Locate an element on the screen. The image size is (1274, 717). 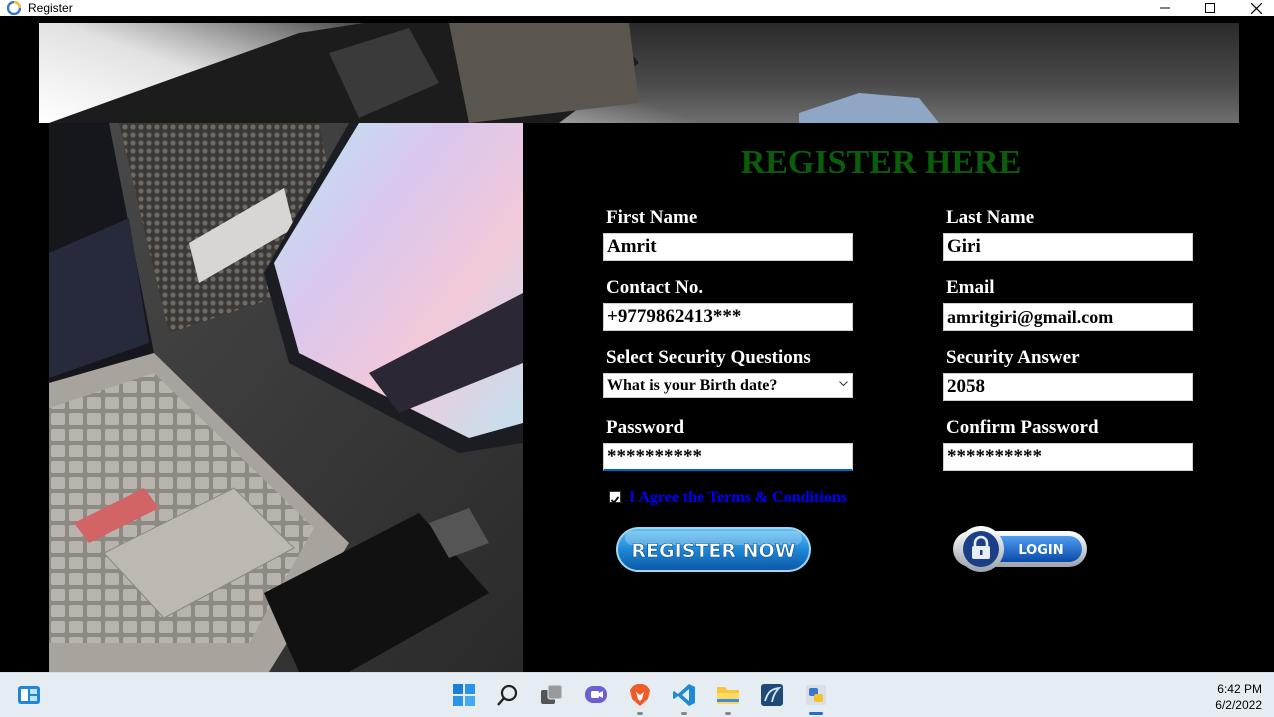
contact-label: Contact No. is located at coordinates (655, 287).